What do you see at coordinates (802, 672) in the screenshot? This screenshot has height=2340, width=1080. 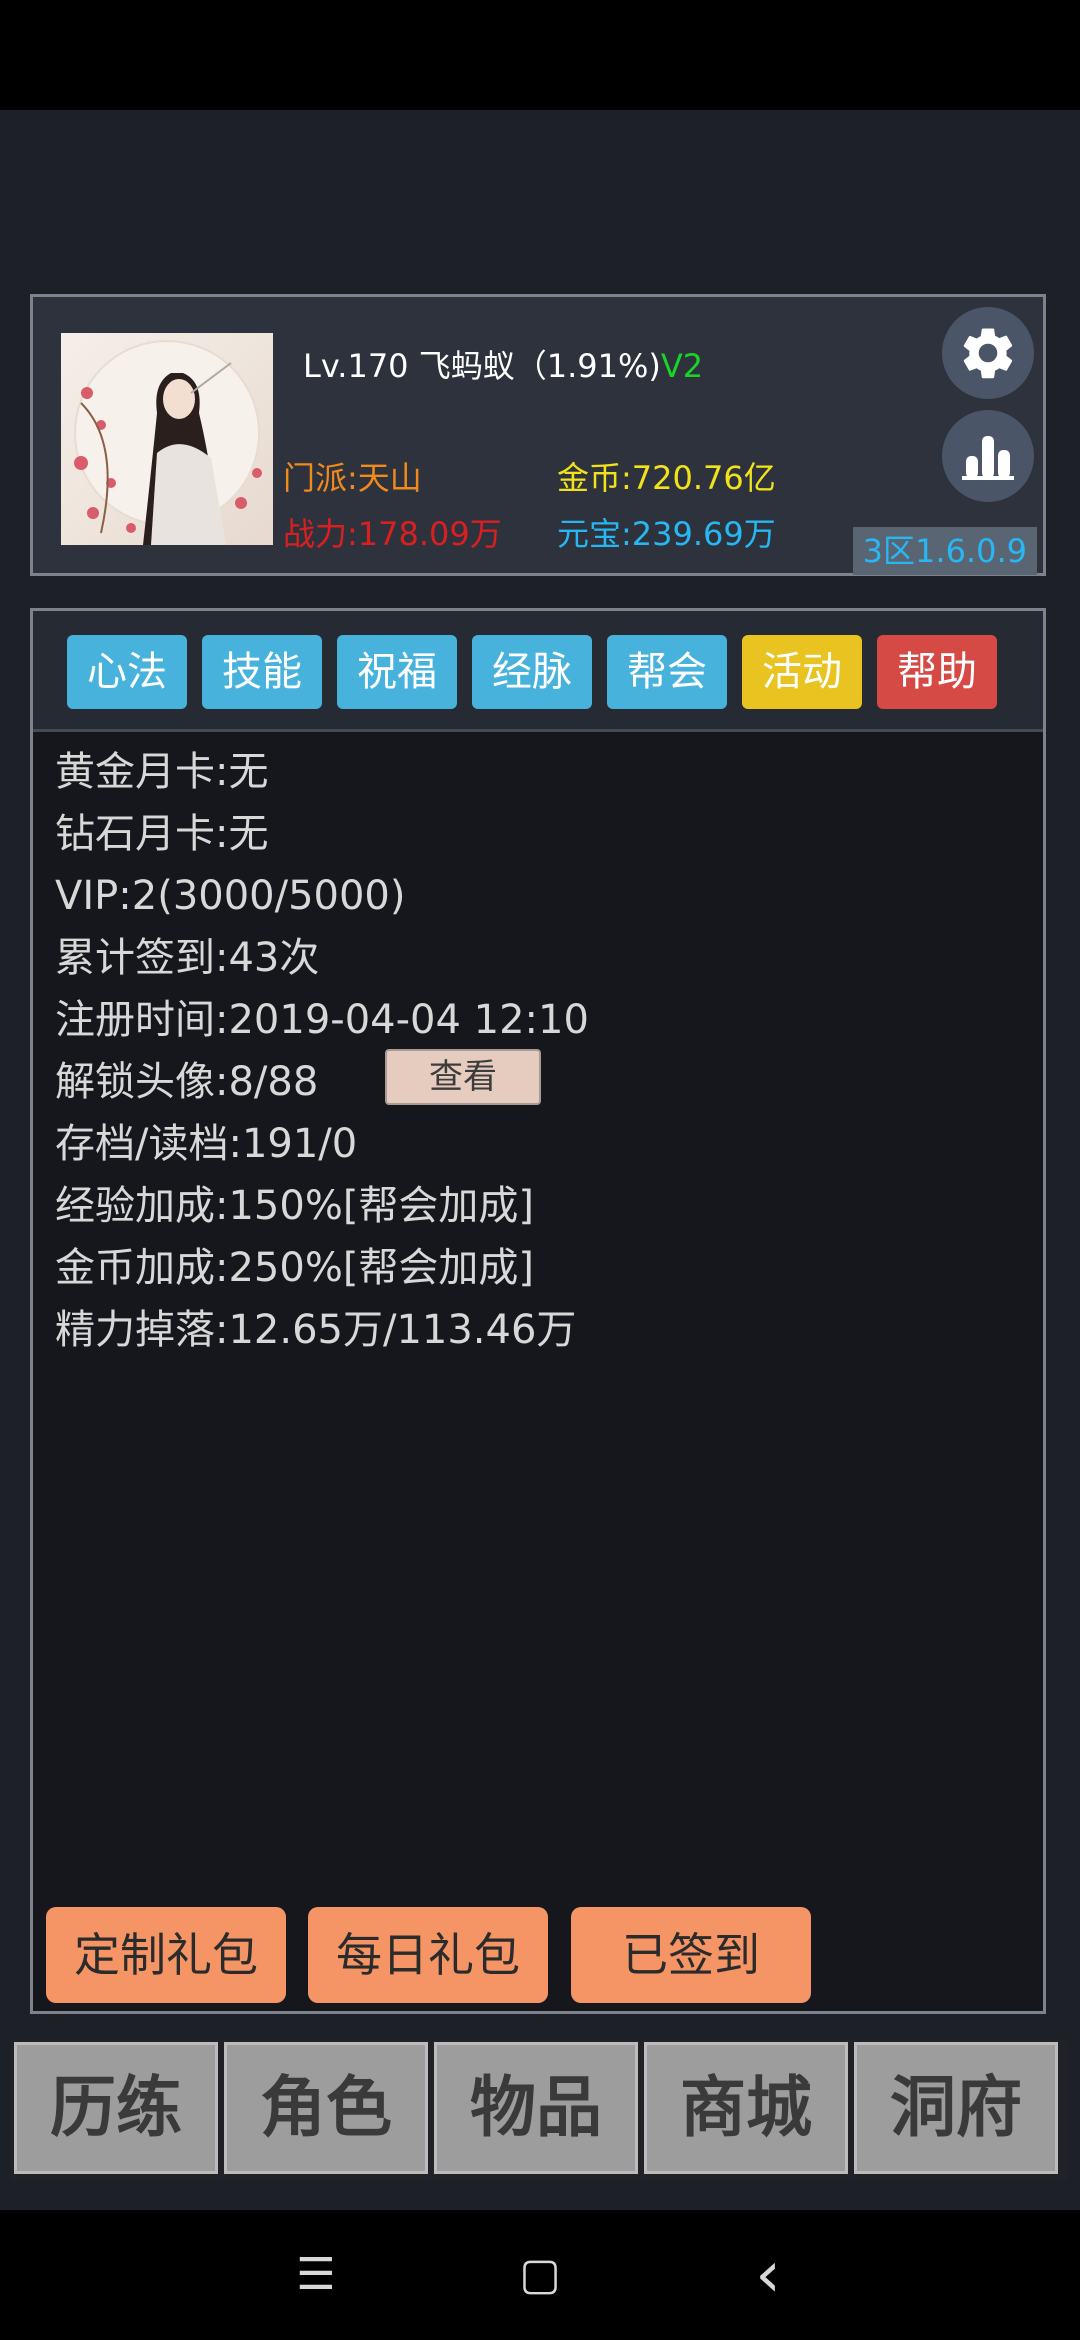 I see `tab-events: 活动` at bounding box center [802, 672].